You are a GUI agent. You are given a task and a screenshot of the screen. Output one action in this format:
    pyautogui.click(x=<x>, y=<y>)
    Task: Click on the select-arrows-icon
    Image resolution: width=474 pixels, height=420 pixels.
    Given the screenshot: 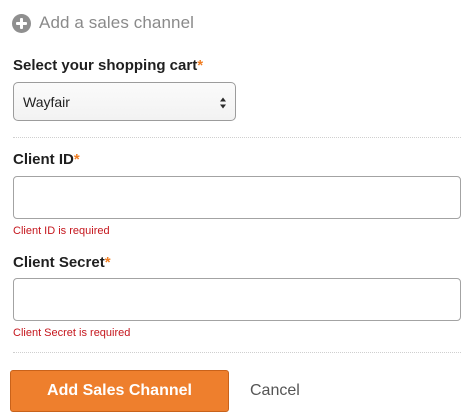 What is the action you would take?
    pyautogui.click(x=223, y=103)
    